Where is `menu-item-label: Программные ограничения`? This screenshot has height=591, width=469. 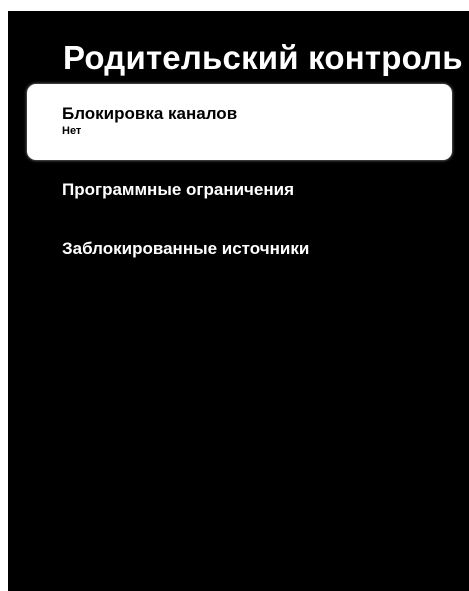
menu-item-label: Программные ограничения is located at coordinates (178, 189).